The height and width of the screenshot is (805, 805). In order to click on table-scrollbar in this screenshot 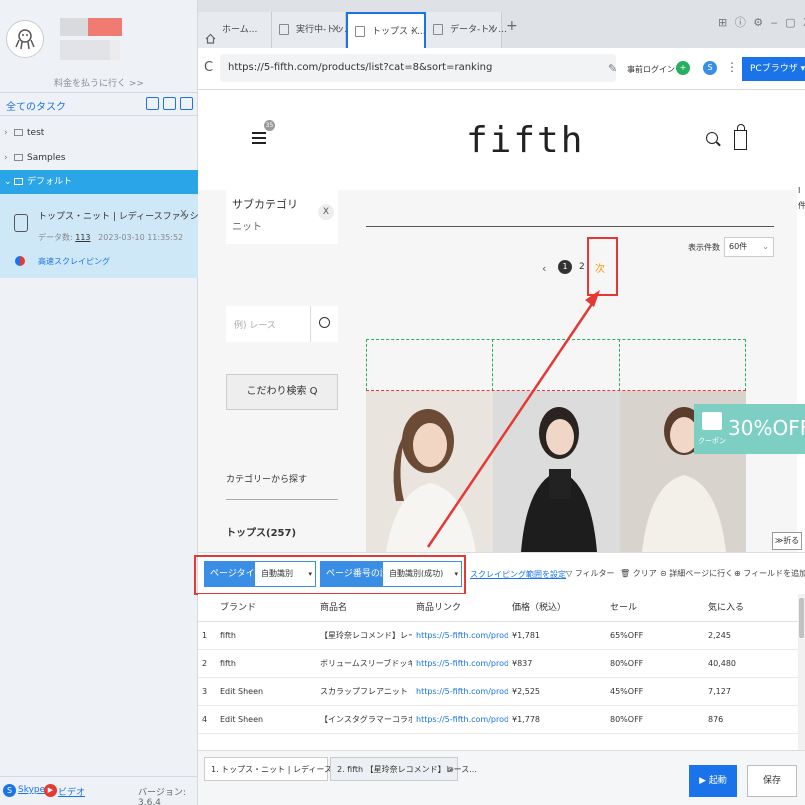, I will do `click(801, 672)`.